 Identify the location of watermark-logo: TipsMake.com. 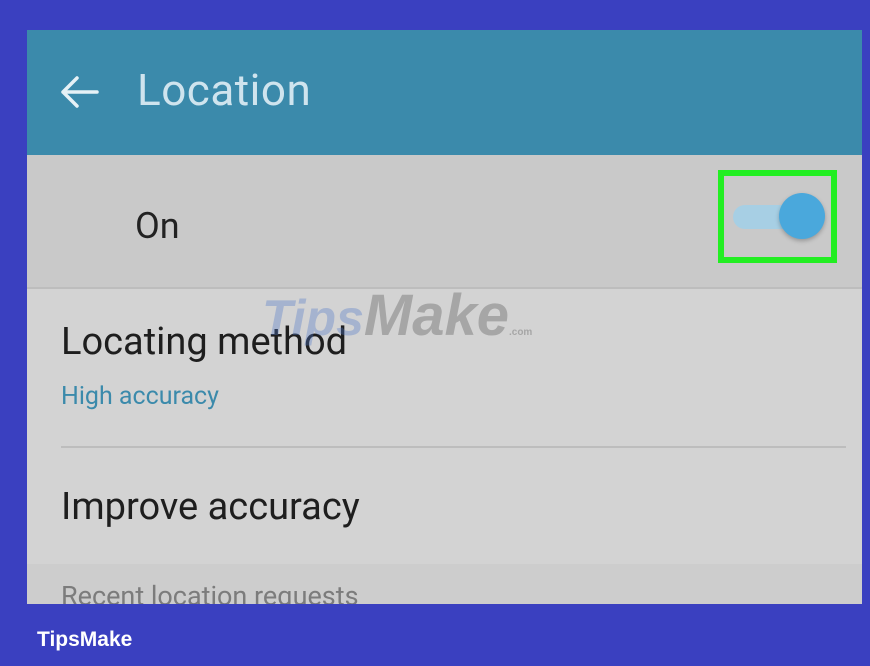
(397, 315).